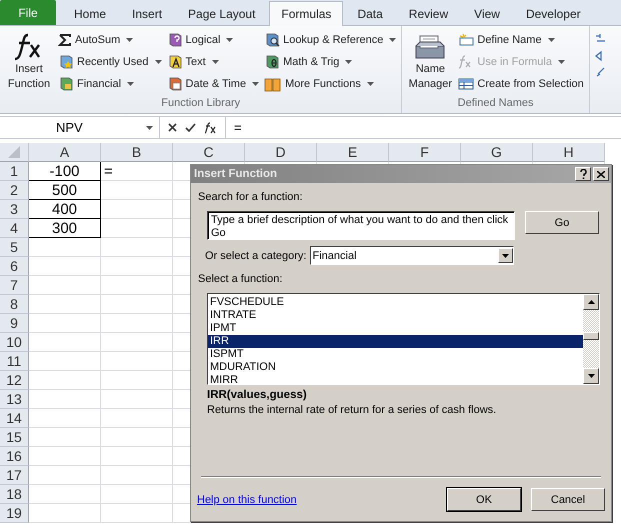 This screenshot has height=528, width=621. What do you see at coordinates (317, 500) in the screenshot?
I see `help-link: Help on this function` at bounding box center [317, 500].